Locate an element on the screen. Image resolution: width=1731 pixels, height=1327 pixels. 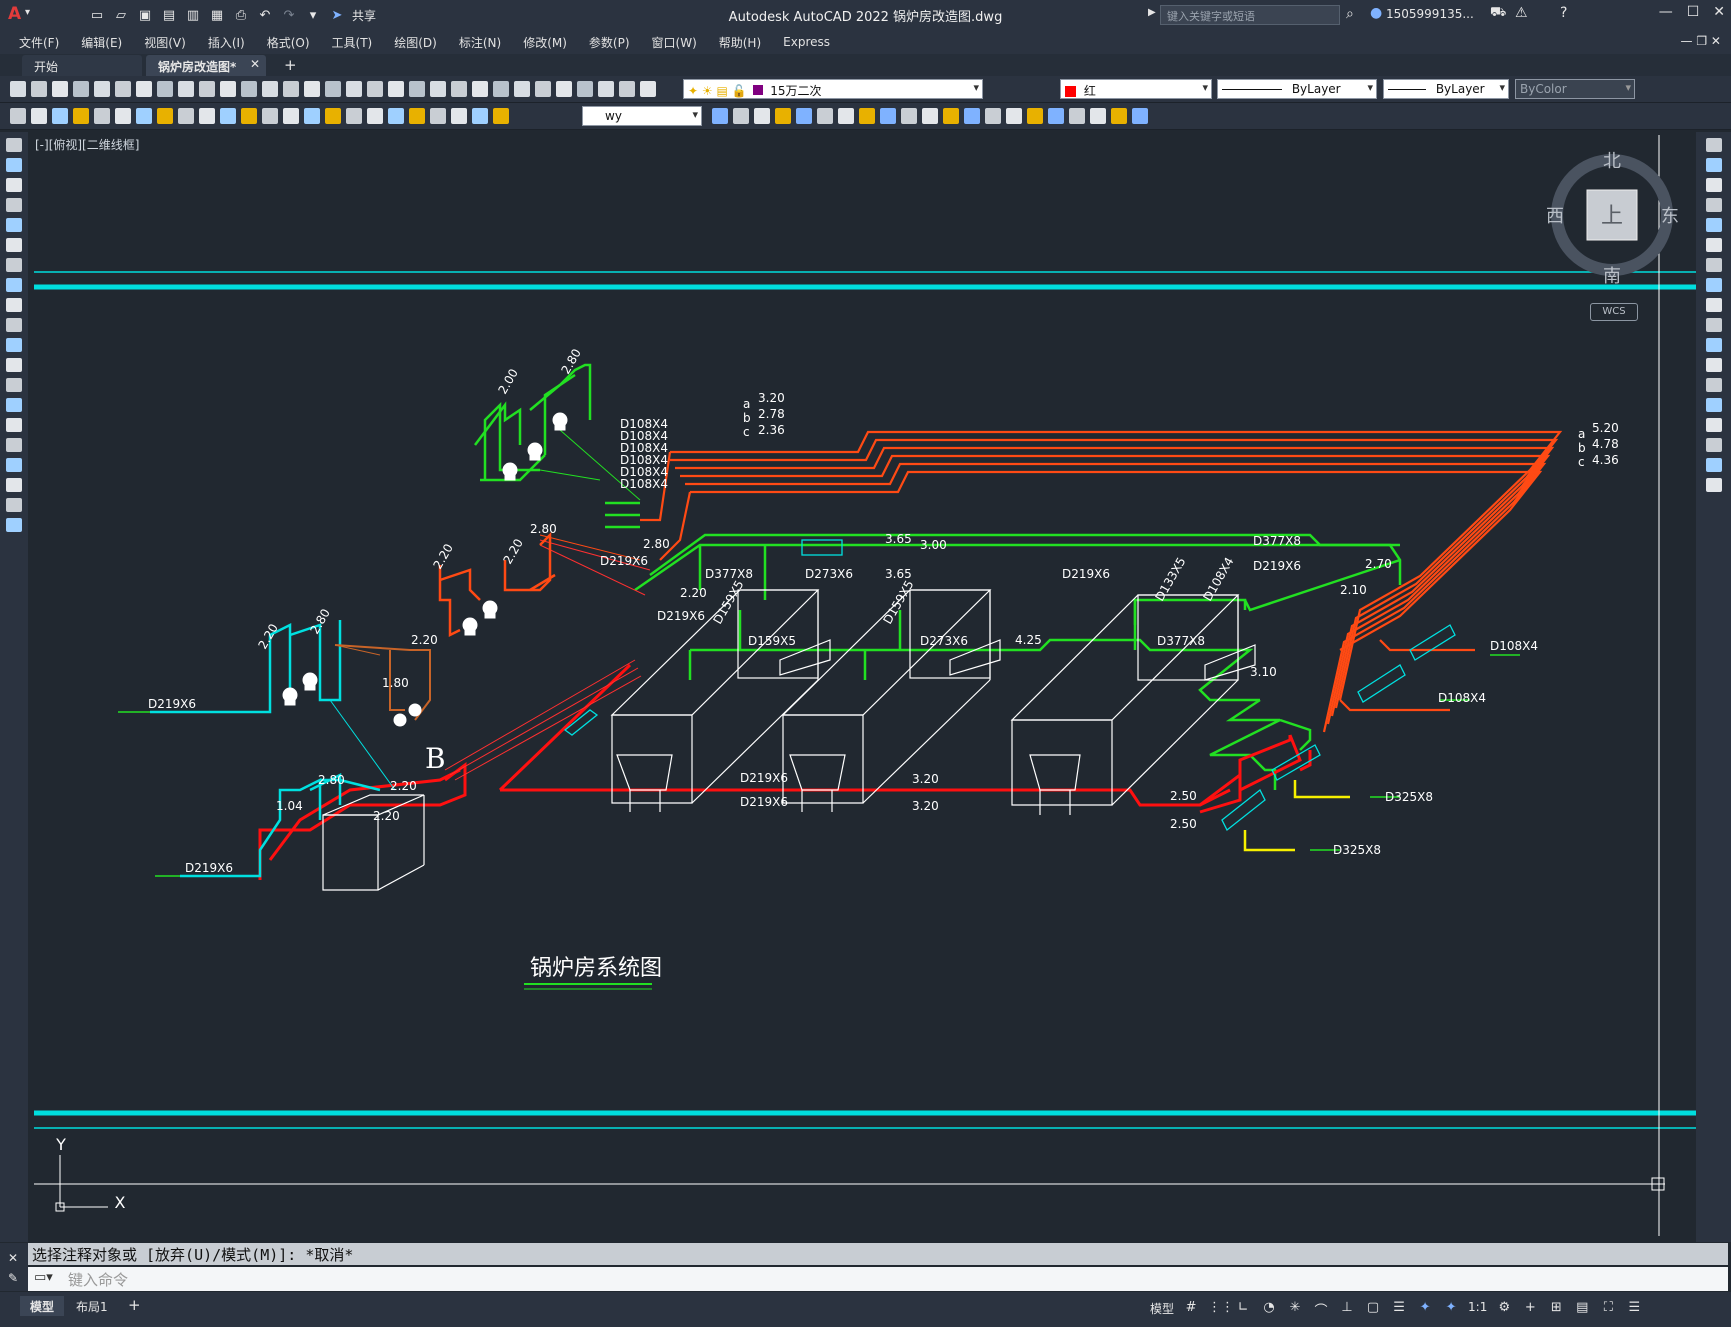
menu-file: 文件(F) is located at coordinates (39, 42).